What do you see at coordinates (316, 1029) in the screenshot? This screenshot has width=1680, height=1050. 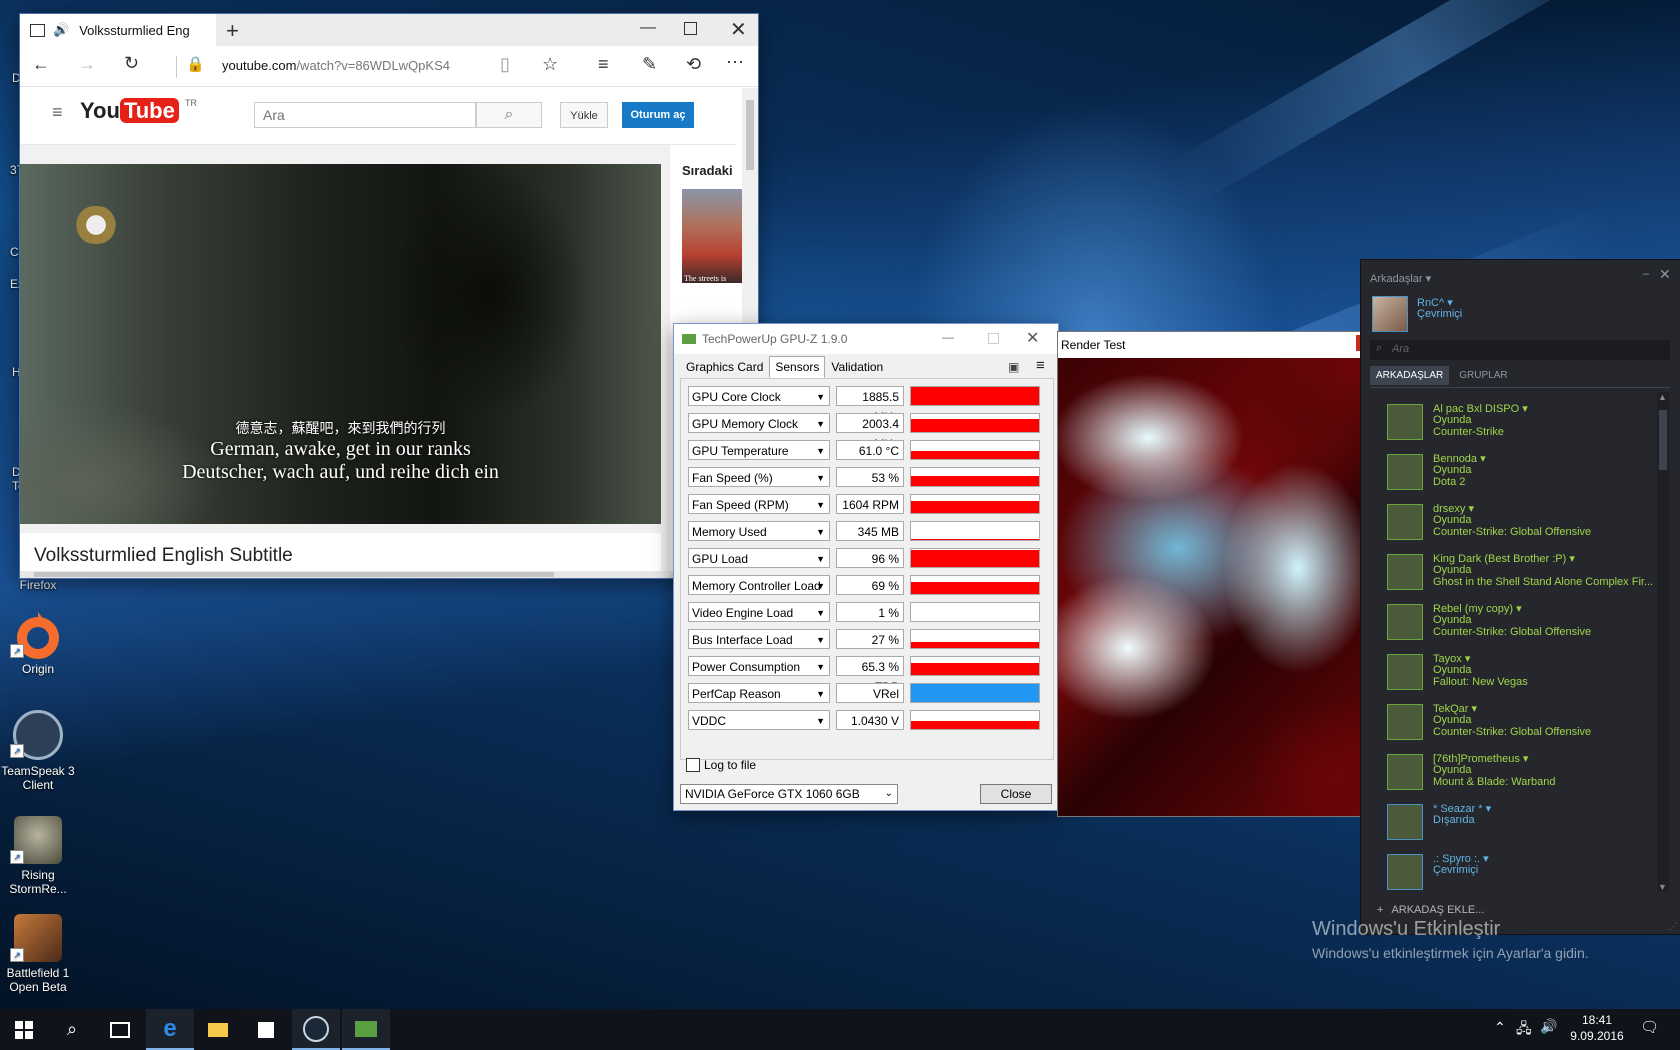 I see `taskbar-steam` at bounding box center [316, 1029].